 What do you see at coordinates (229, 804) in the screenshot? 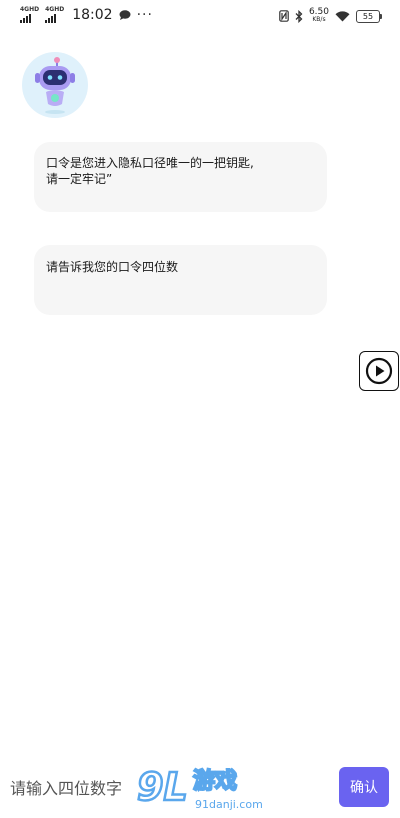
I see `watermark-site: 91danji.com` at bounding box center [229, 804].